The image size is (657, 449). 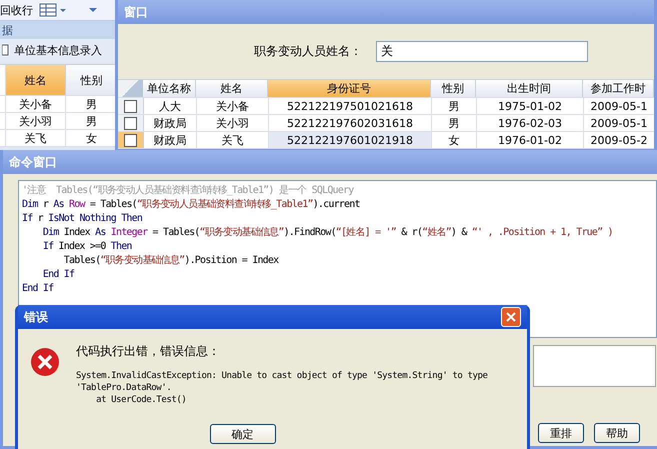 I want to click on name-input-field: 关, so click(x=482, y=51).